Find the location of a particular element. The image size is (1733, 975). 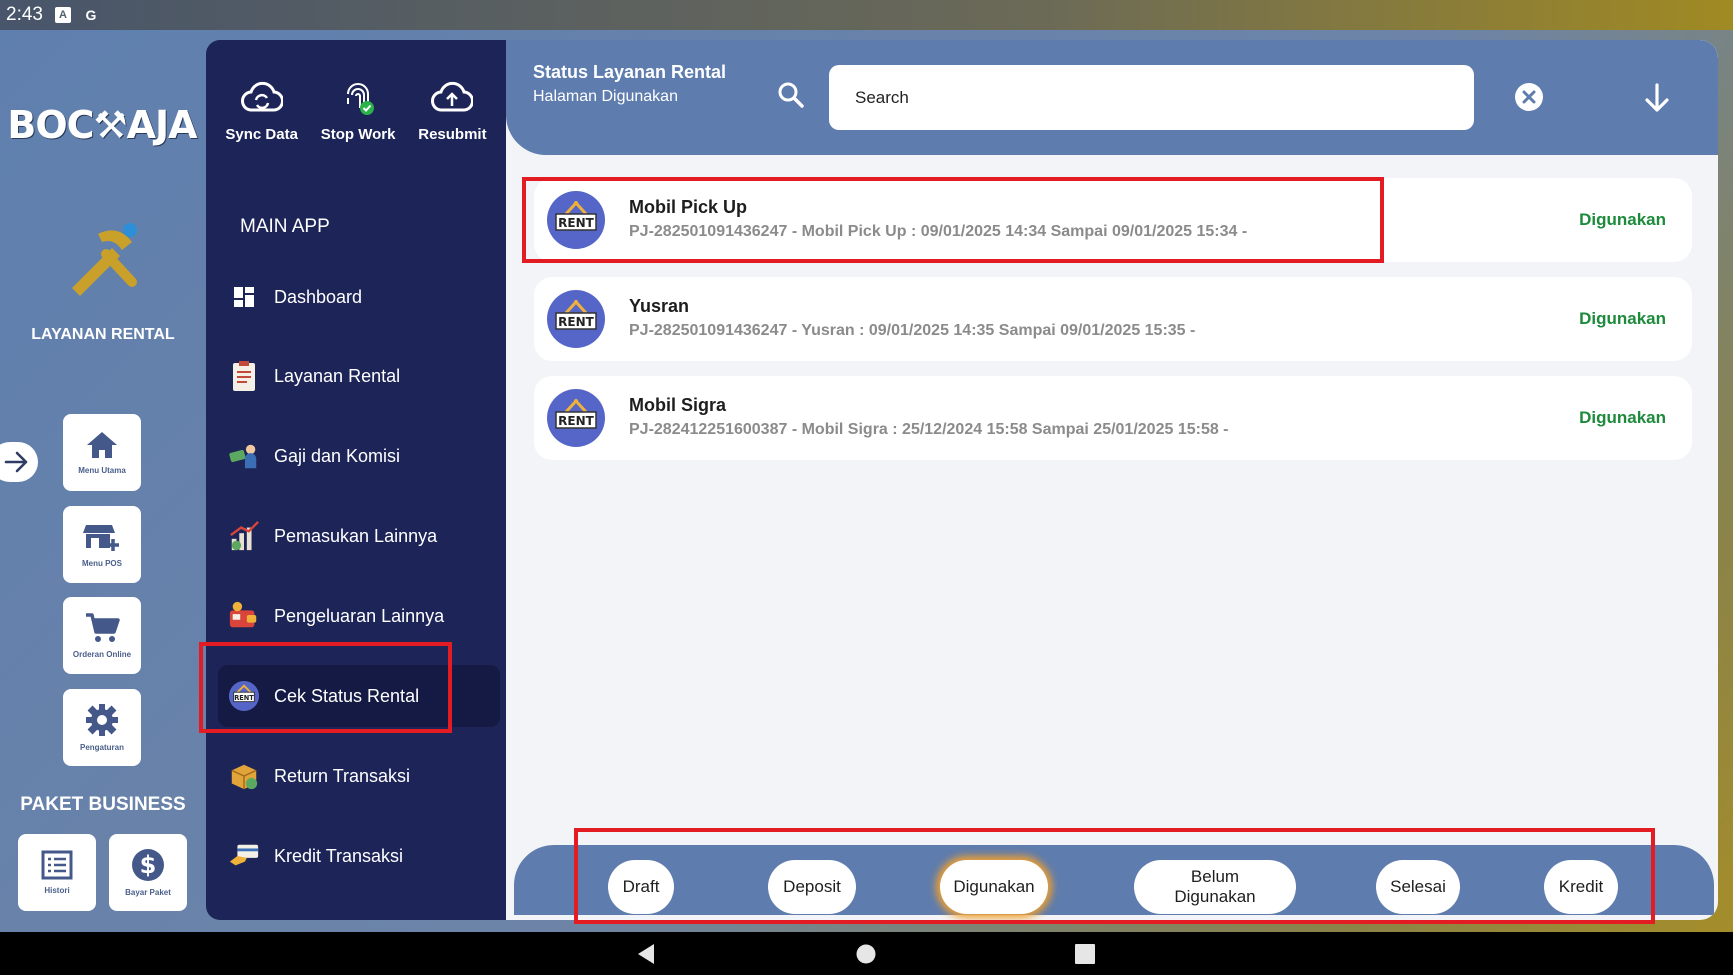

histori-label: Histori is located at coordinates (57, 890).